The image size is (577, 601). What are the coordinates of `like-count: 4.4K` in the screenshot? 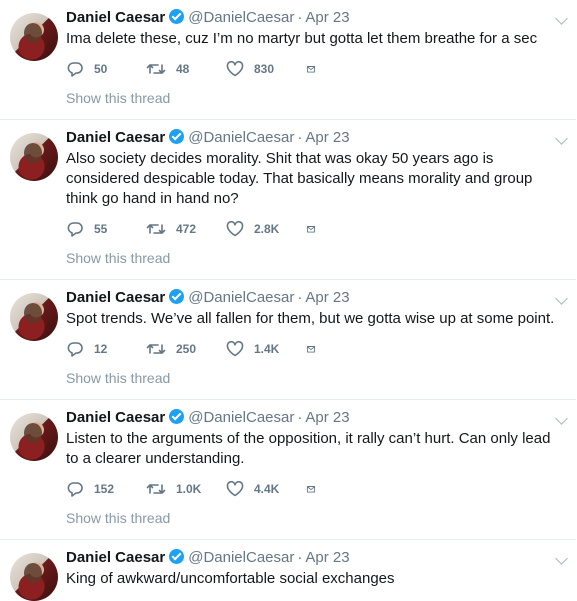 It's located at (267, 489).